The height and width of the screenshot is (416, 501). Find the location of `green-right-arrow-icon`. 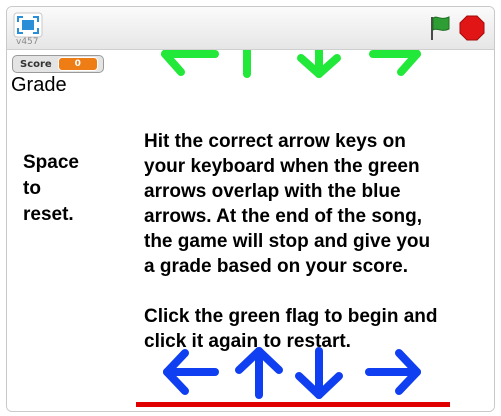

green-right-arrow-icon is located at coordinates (395, 63).